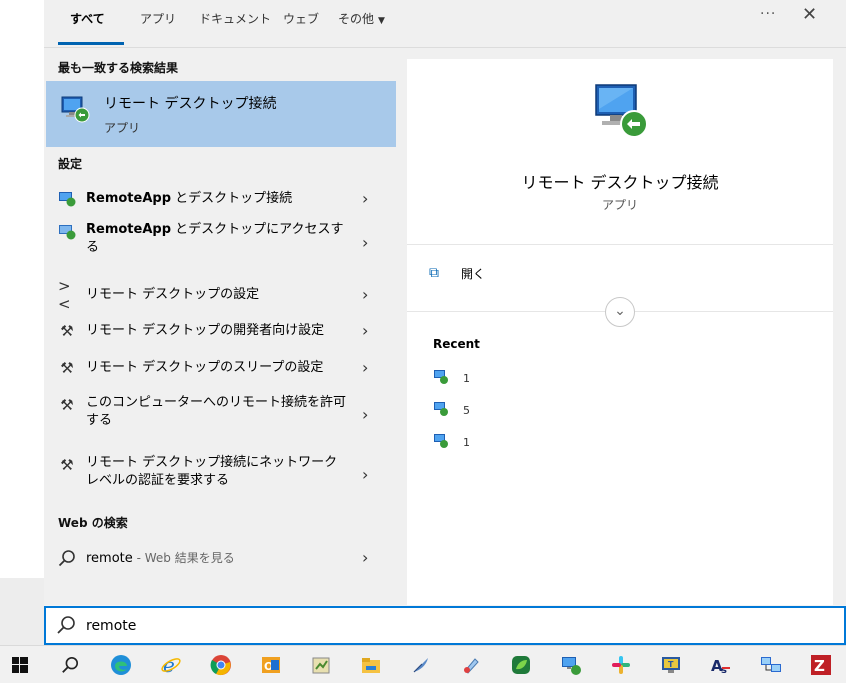  I want to click on search-tabbar: すべて アプリ ドキュメント ウェブ その他 ▼ ··· ✕, so click(445, 24).